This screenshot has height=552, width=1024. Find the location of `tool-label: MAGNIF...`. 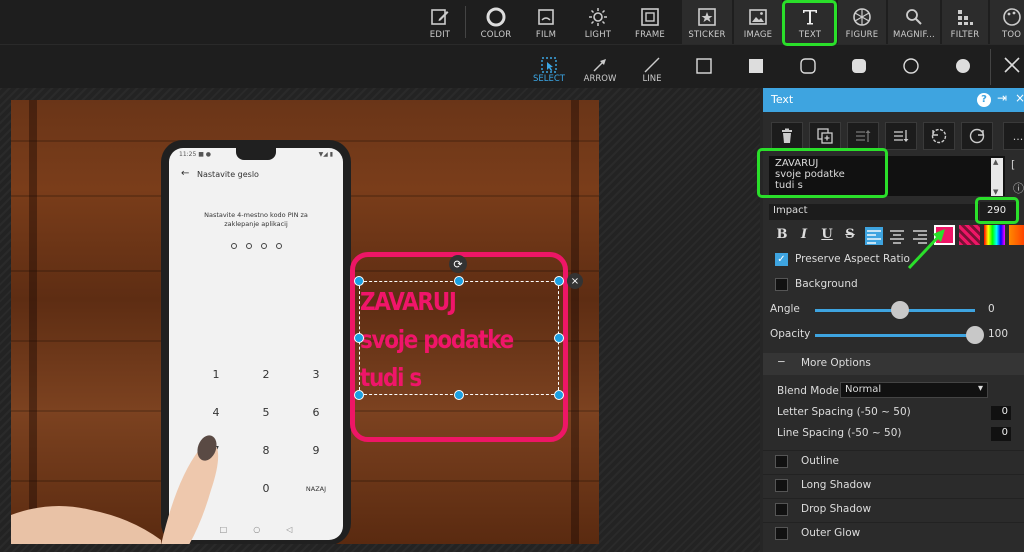

tool-label: MAGNIF... is located at coordinates (914, 35).